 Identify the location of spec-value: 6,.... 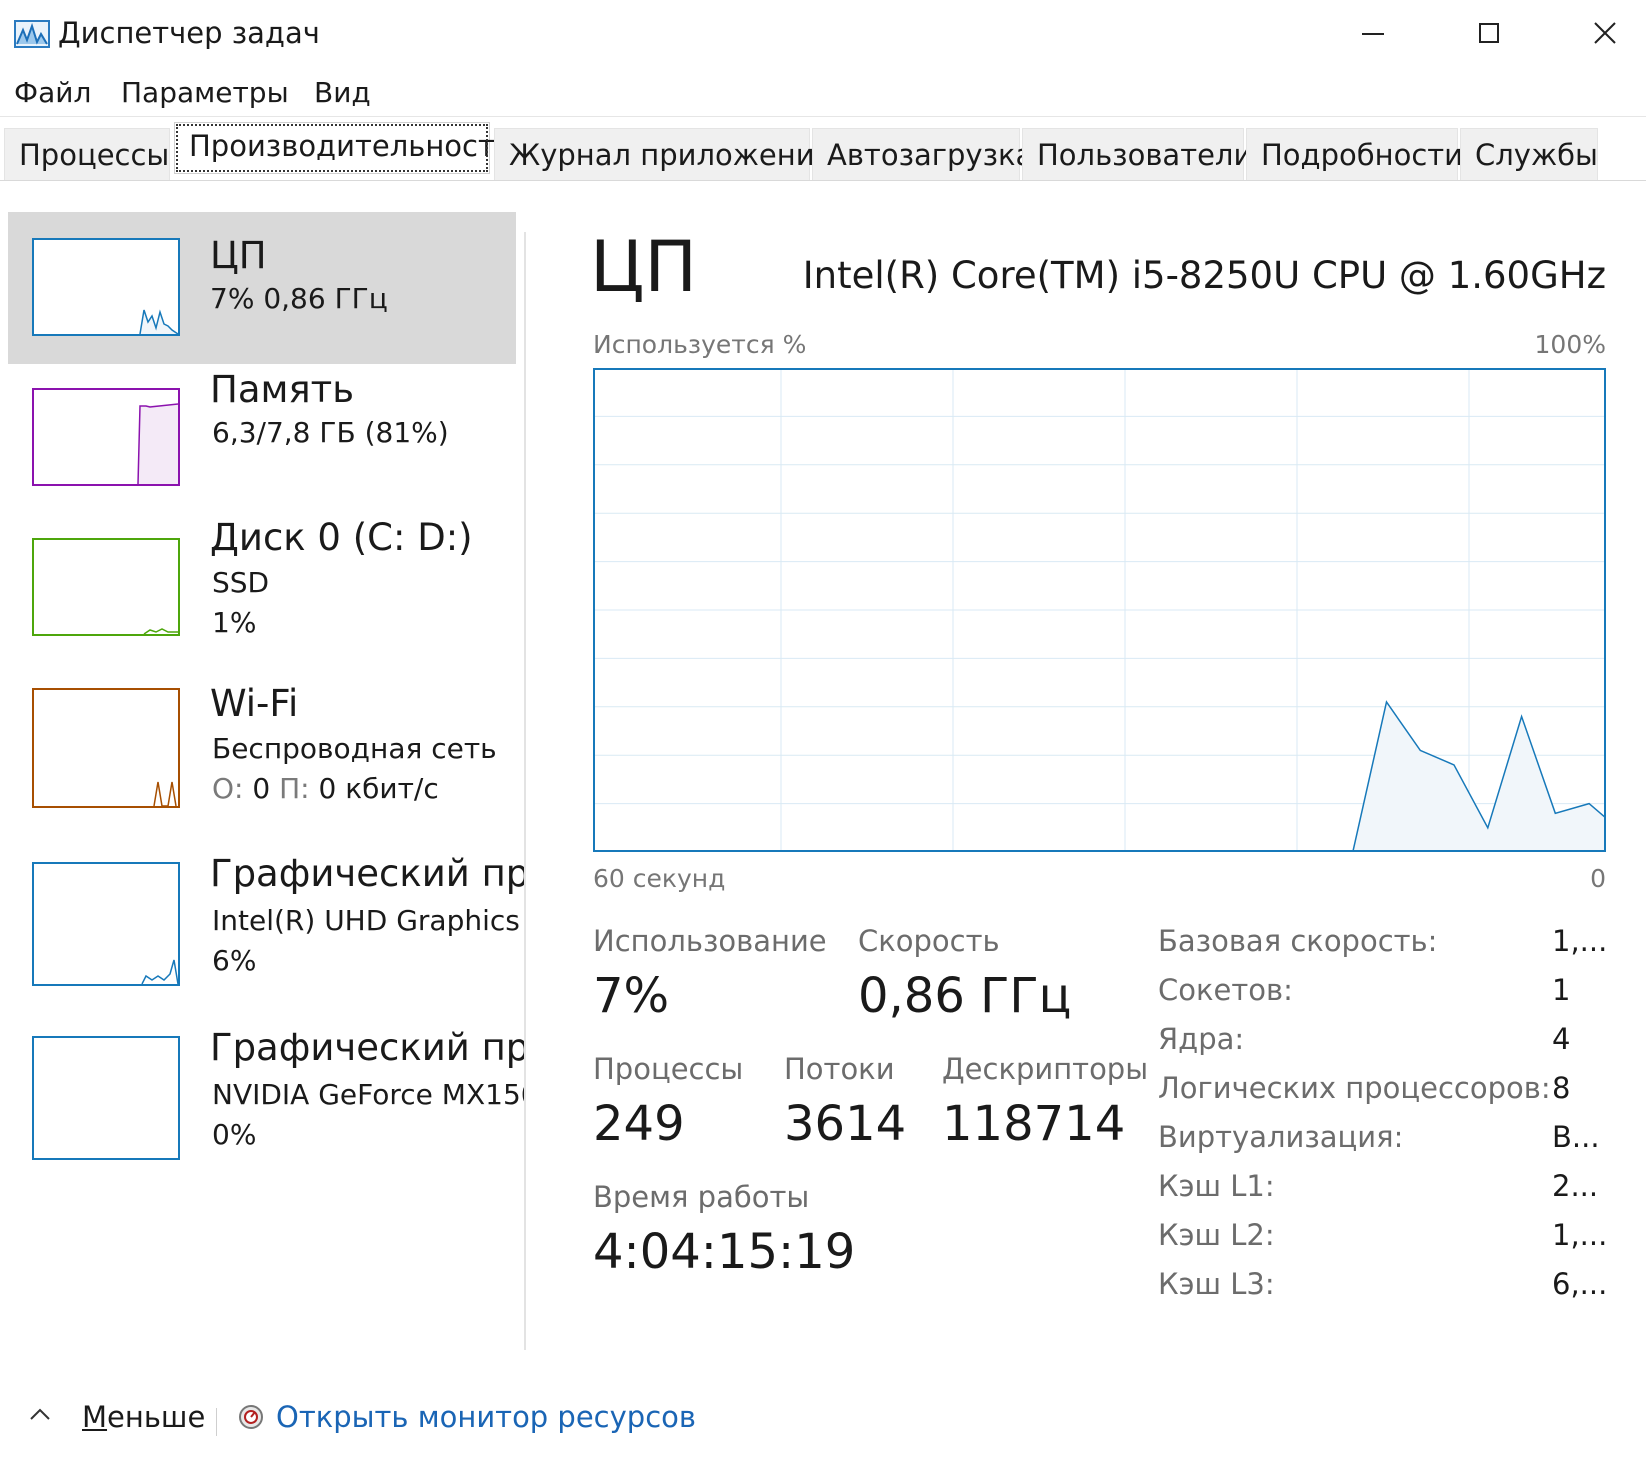
(1580, 1284).